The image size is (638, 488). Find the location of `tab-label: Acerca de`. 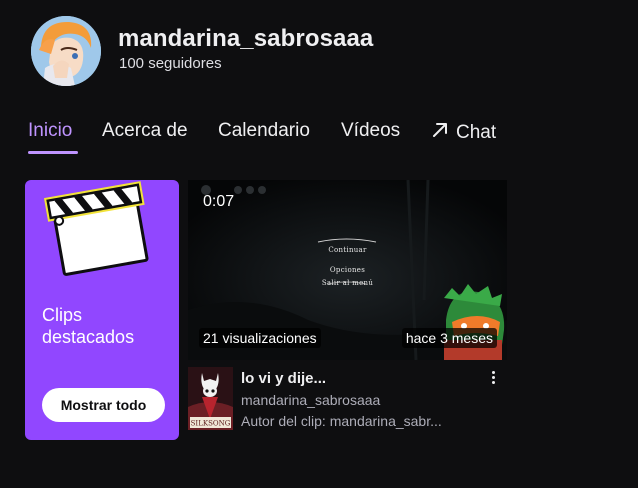

tab-label: Acerca de is located at coordinates (145, 130).